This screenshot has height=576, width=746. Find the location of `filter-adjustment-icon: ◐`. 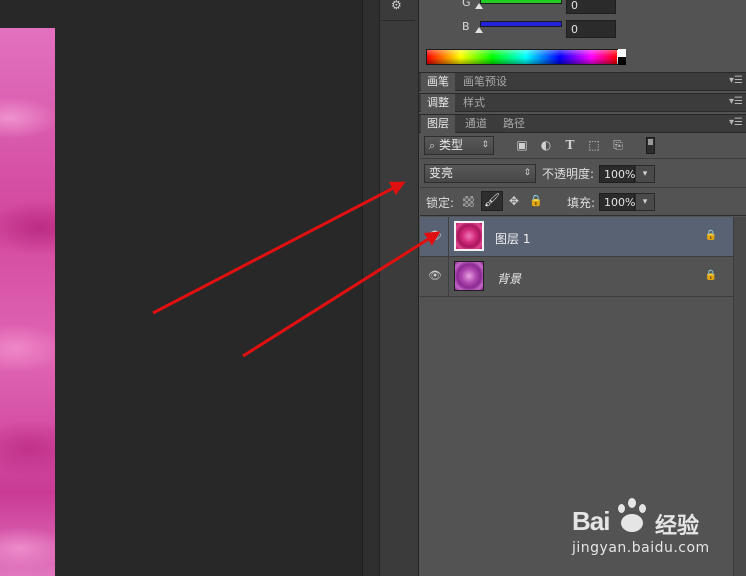

filter-adjustment-icon: ◐ is located at coordinates (546, 145).